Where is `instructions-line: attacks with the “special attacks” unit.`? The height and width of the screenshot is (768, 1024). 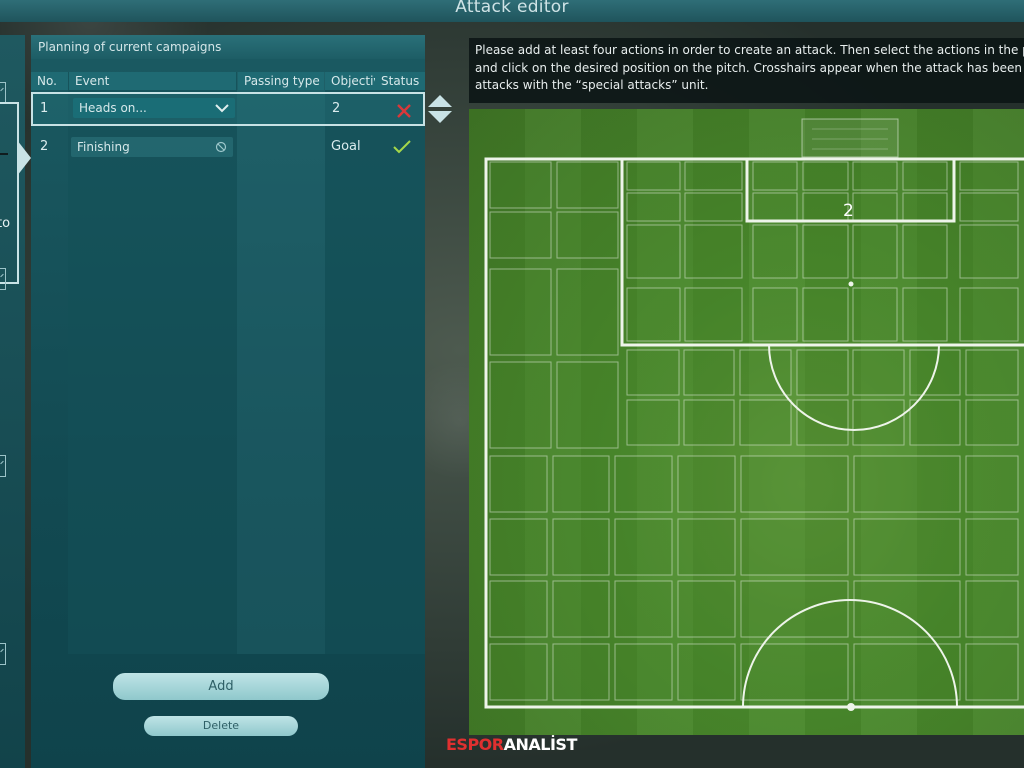
instructions-line: attacks with the “special attacks” unit. is located at coordinates (592, 85).